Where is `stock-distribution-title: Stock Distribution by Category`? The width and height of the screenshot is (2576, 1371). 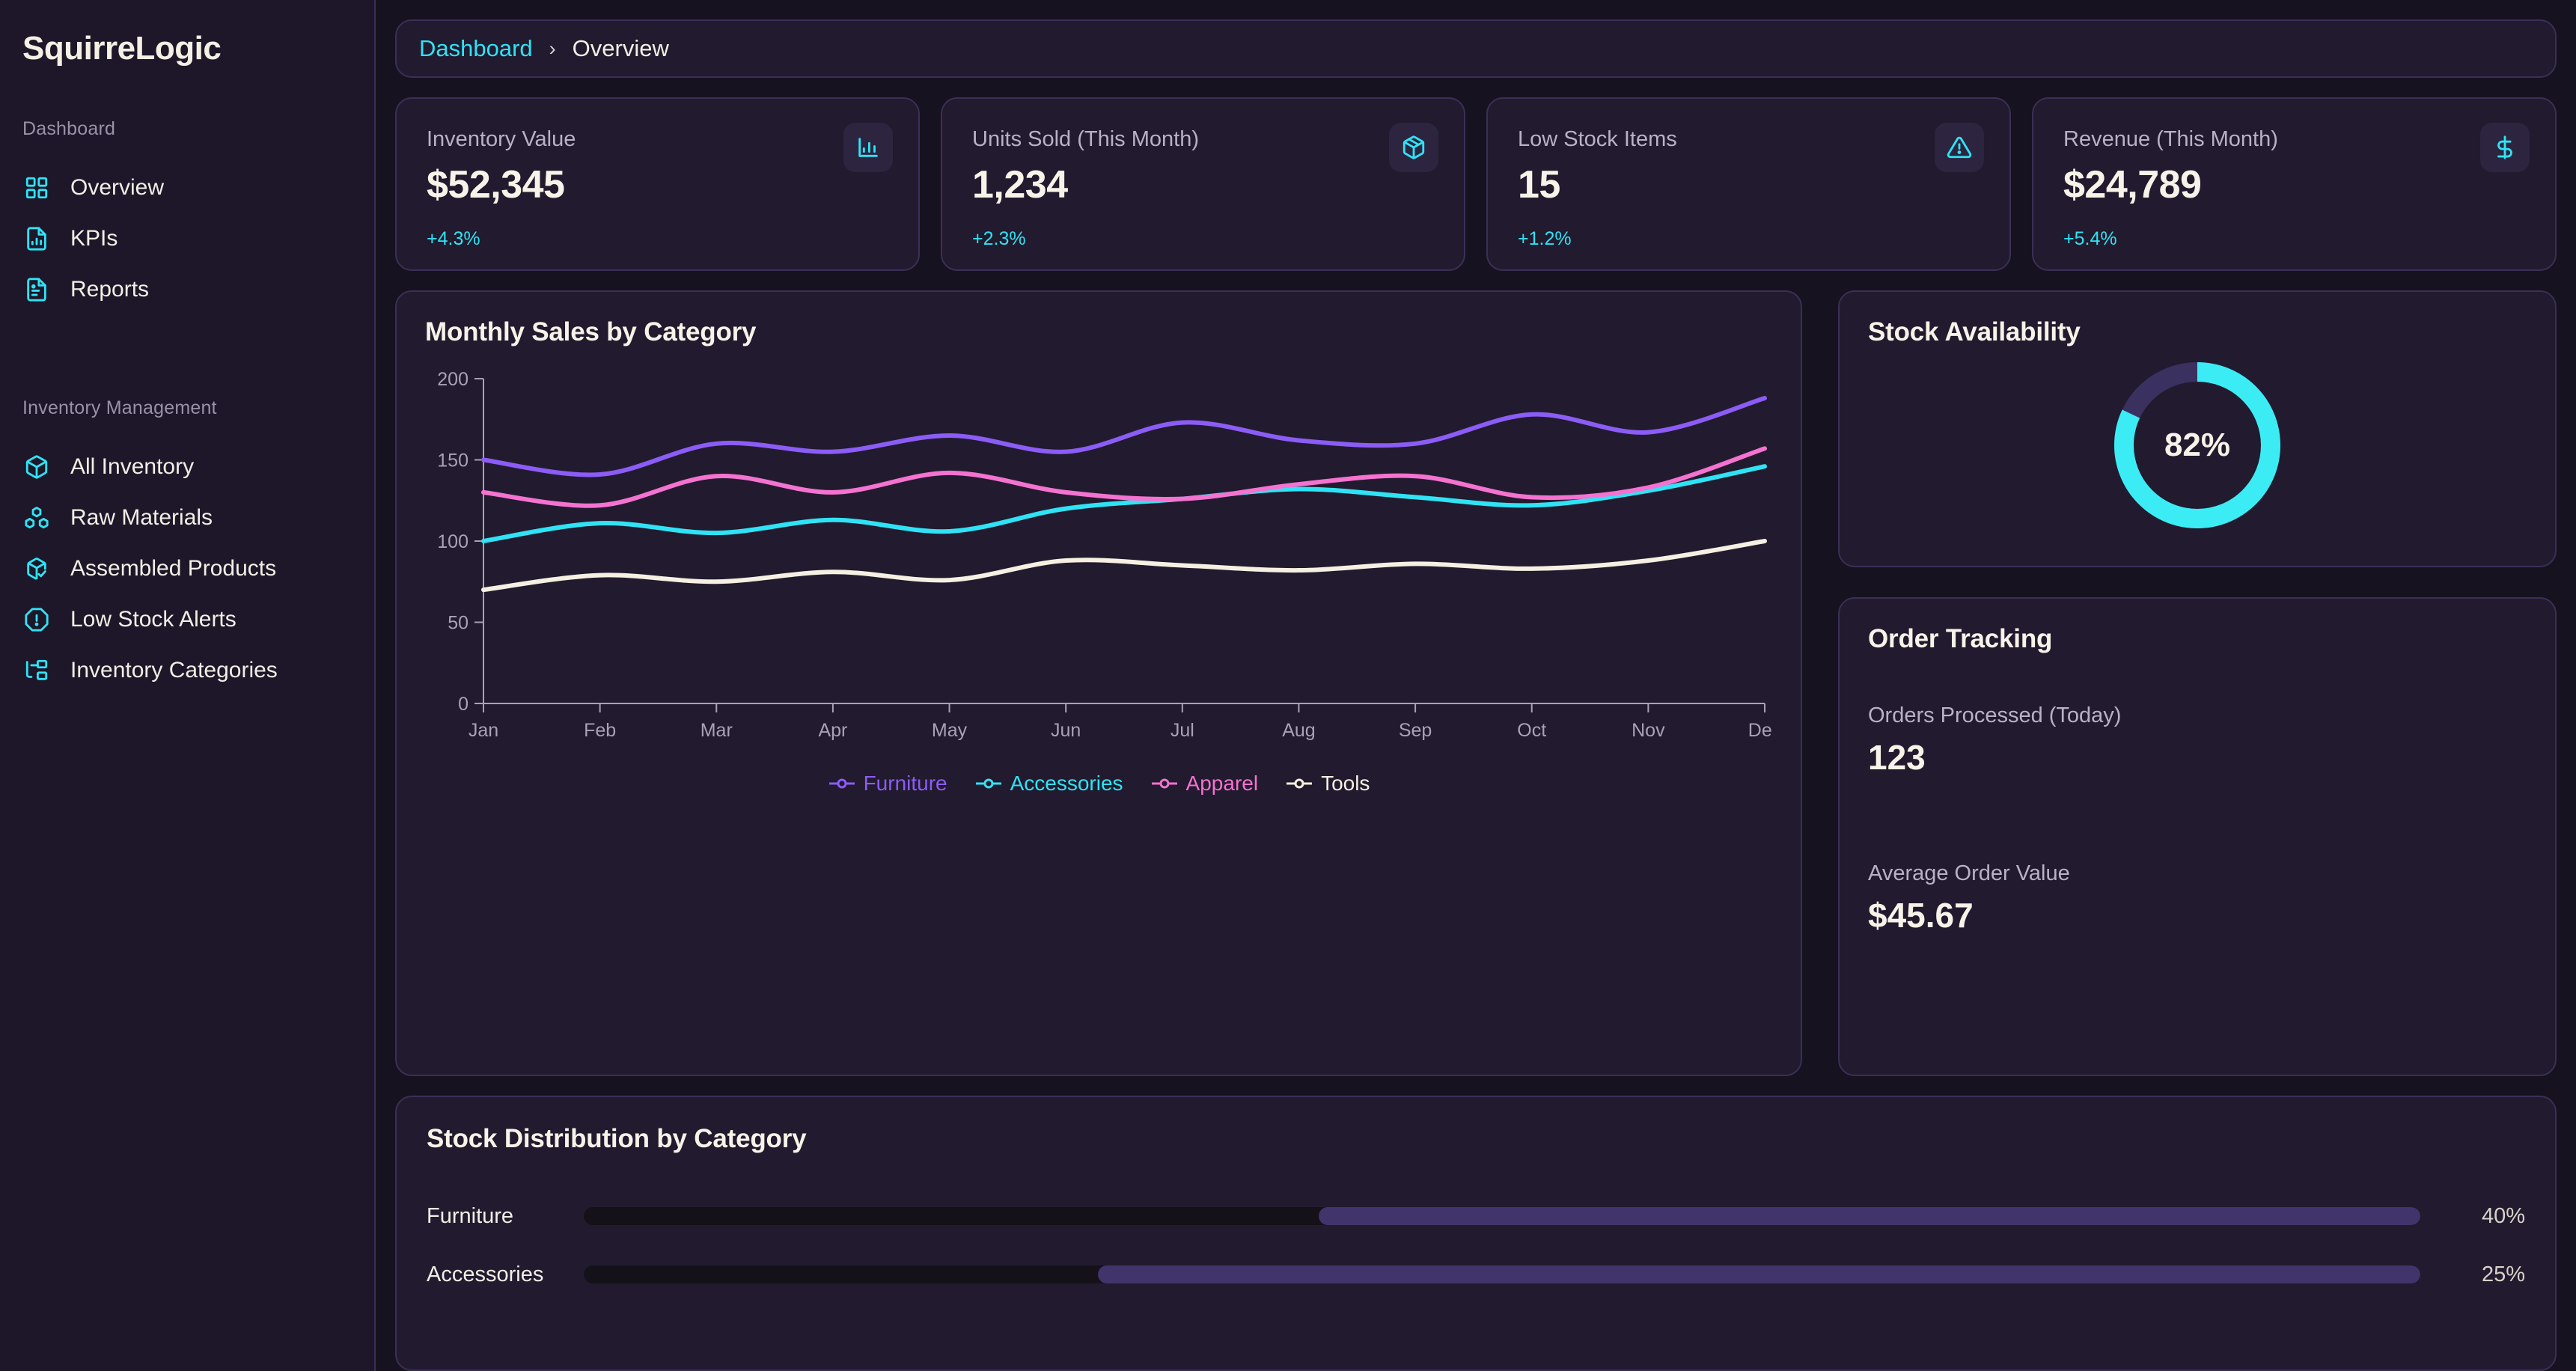
stock-distribution-title: Stock Distribution by Category is located at coordinates (617, 1138).